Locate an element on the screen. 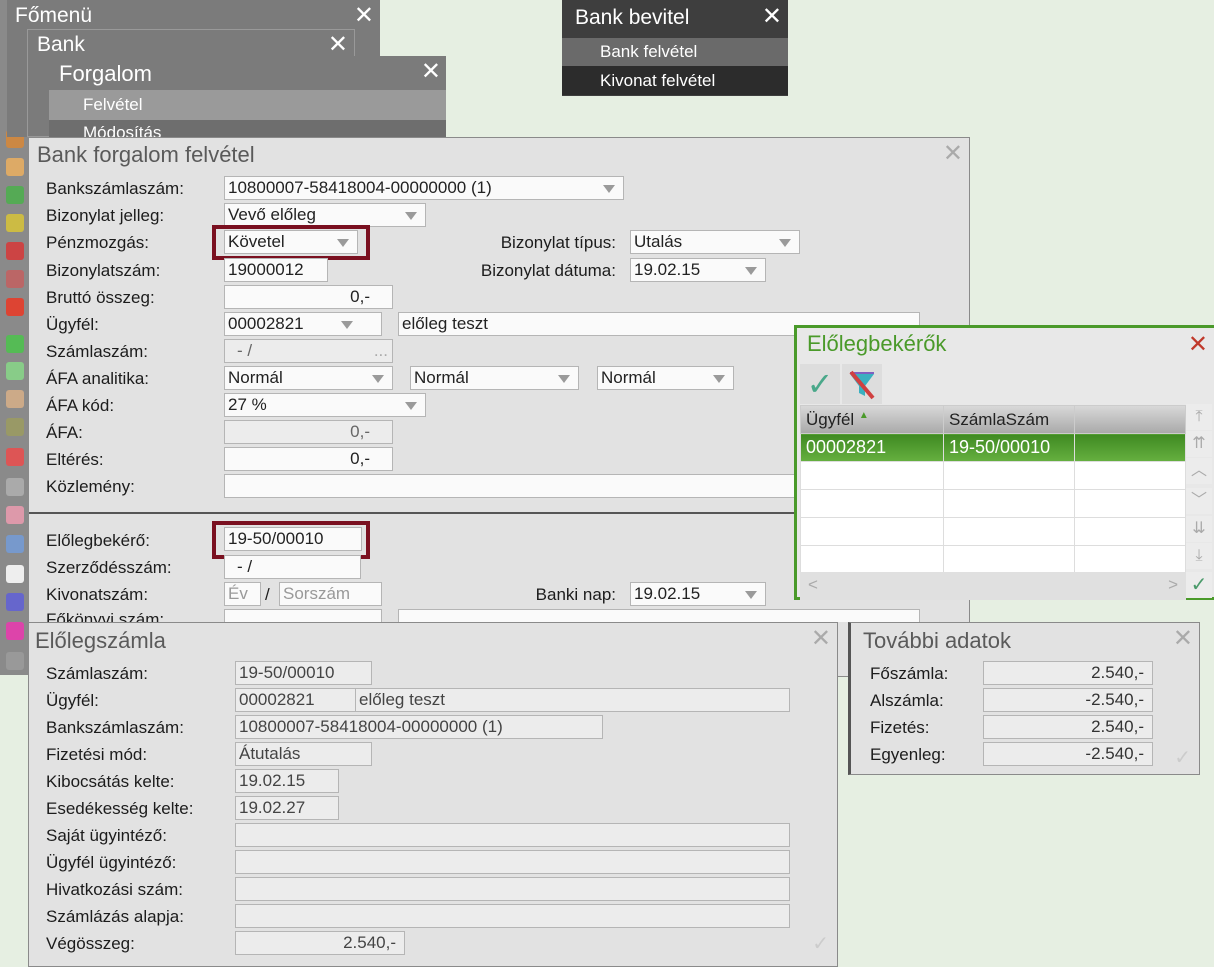 The width and height of the screenshot is (1214, 967). horizontal-scrollbar: < > is located at coordinates (993, 586).